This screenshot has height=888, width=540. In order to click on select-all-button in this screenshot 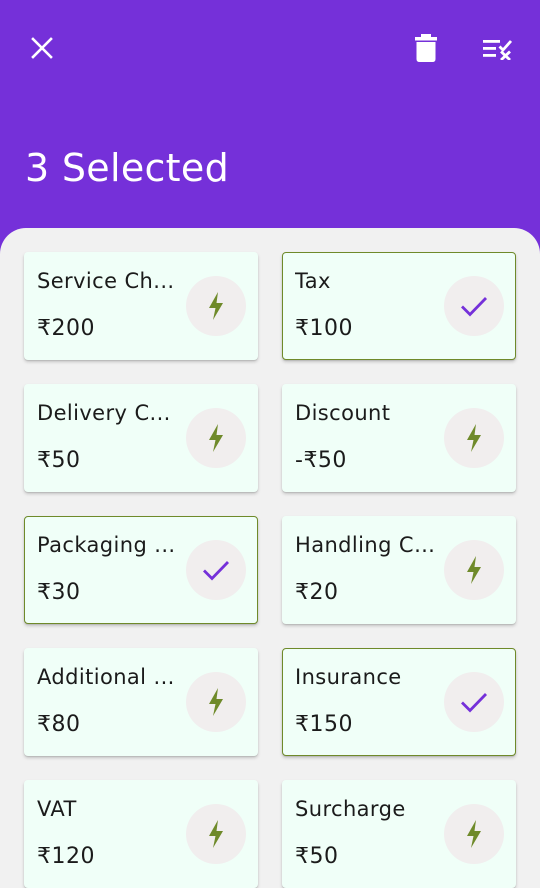, I will do `click(498, 48)`.